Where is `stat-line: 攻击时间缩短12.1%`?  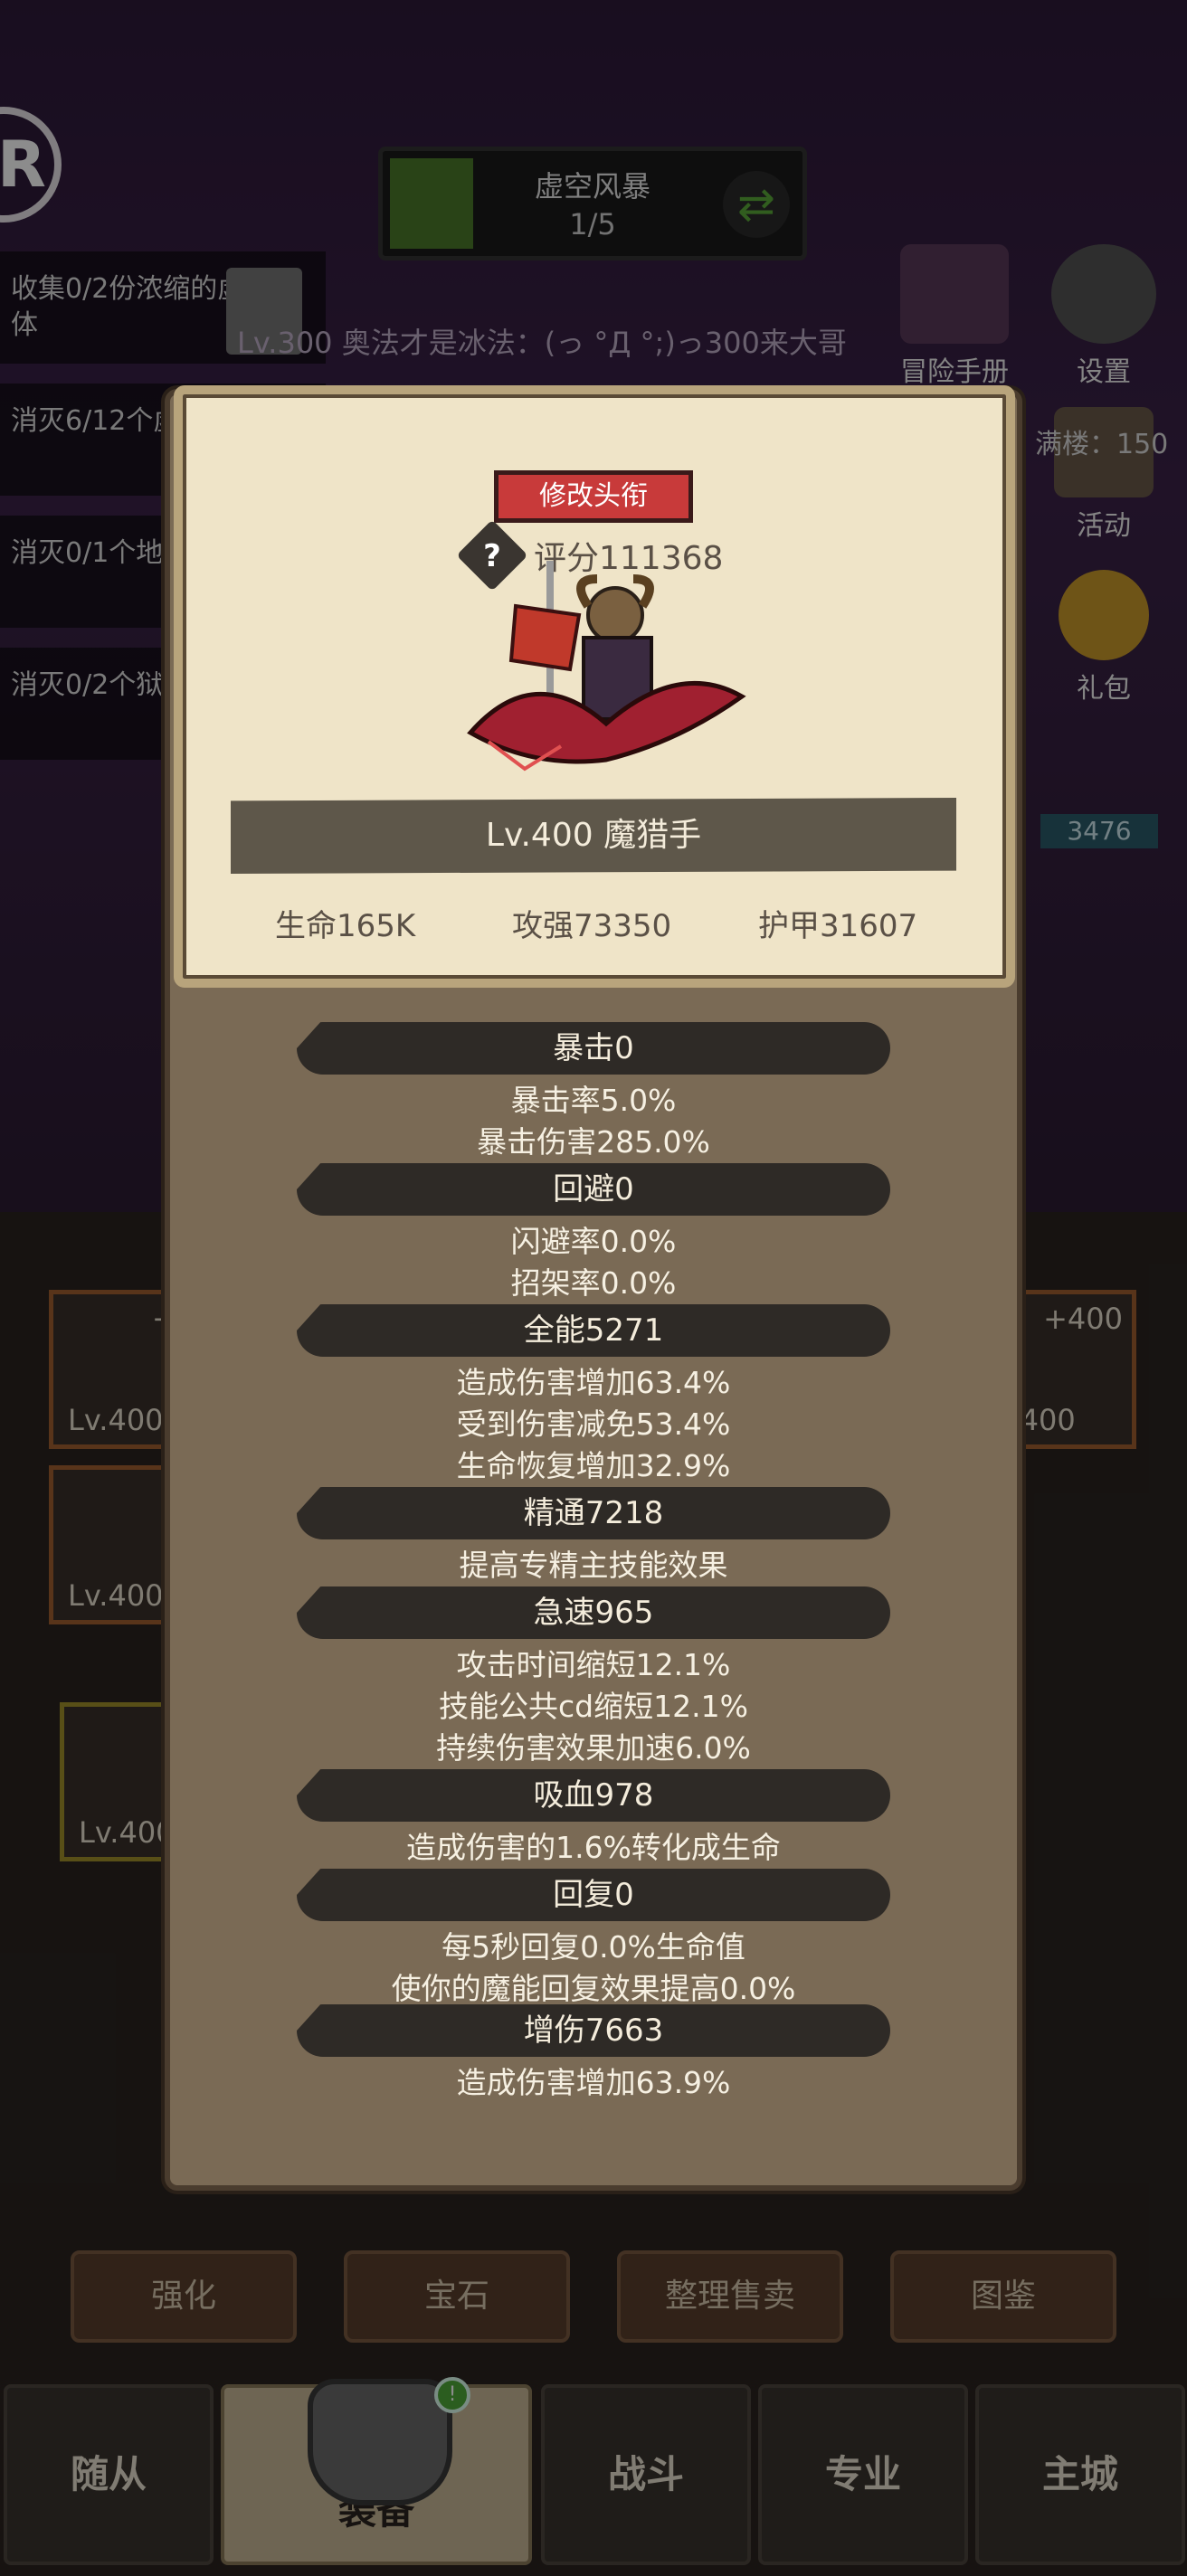
stat-line: 攻击时间缩短12.1% is located at coordinates (593, 1664).